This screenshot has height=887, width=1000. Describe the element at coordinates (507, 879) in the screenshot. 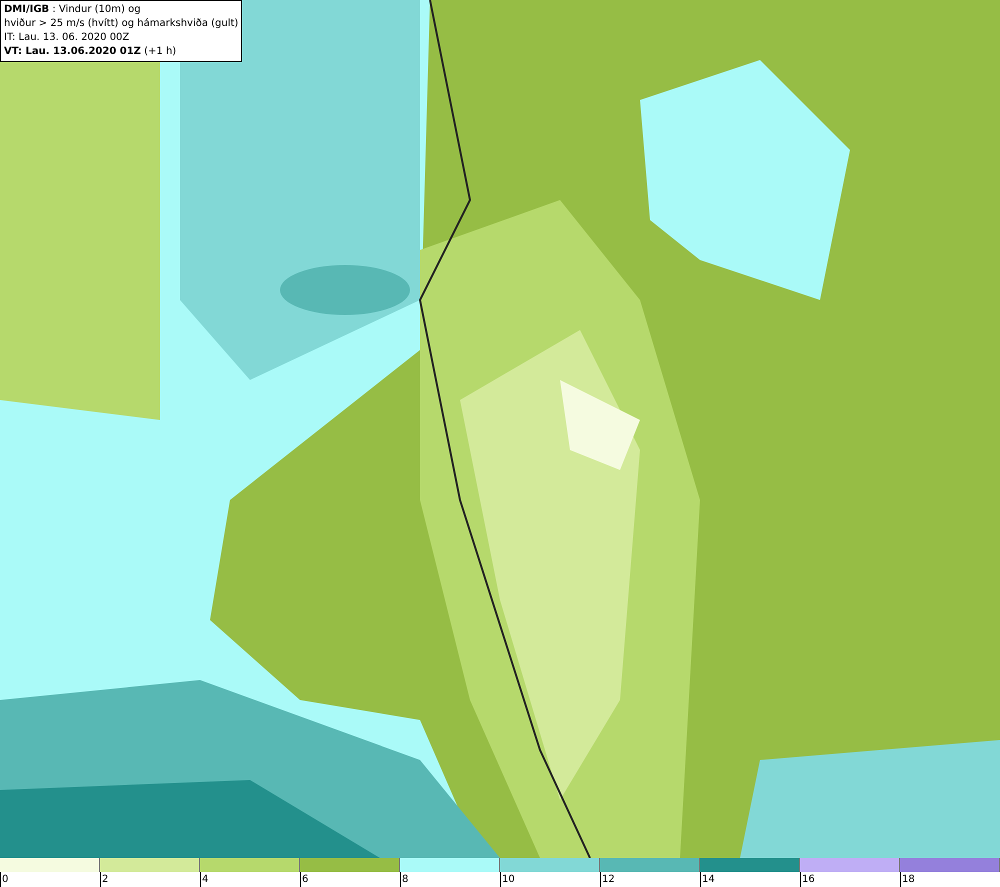

I see `legend-label: 10` at that location.